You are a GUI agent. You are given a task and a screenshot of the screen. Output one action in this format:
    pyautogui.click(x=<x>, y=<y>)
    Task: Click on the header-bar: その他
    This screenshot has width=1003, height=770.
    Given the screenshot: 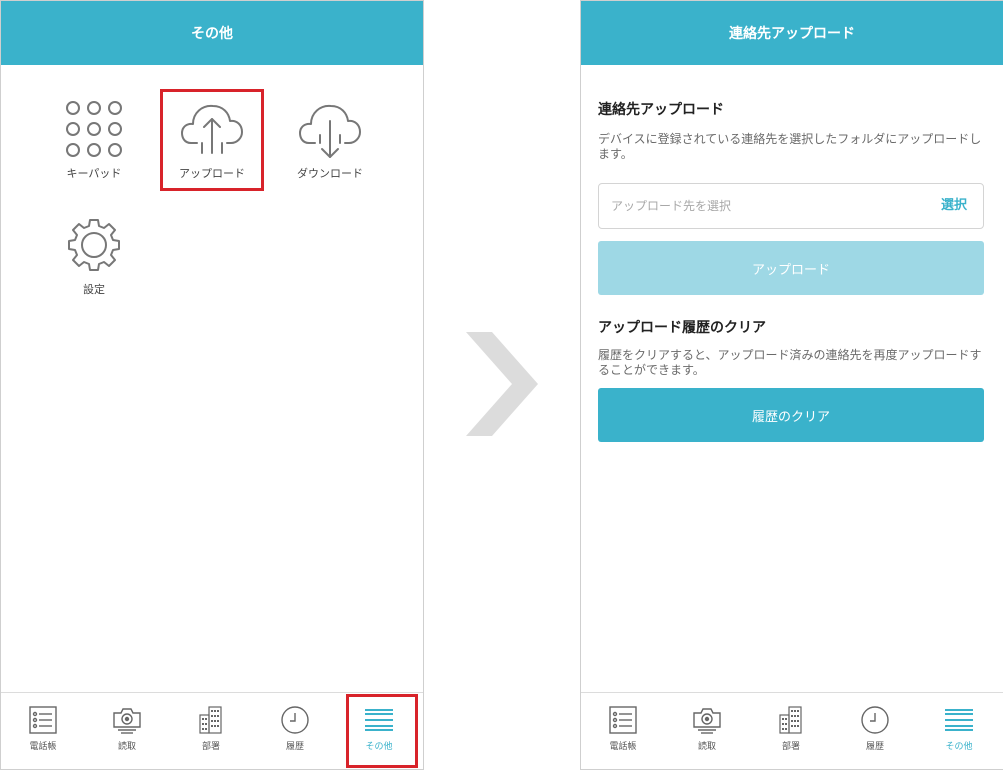 What is the action you would take?
    pyautogui.click(x=212, y=33)
    